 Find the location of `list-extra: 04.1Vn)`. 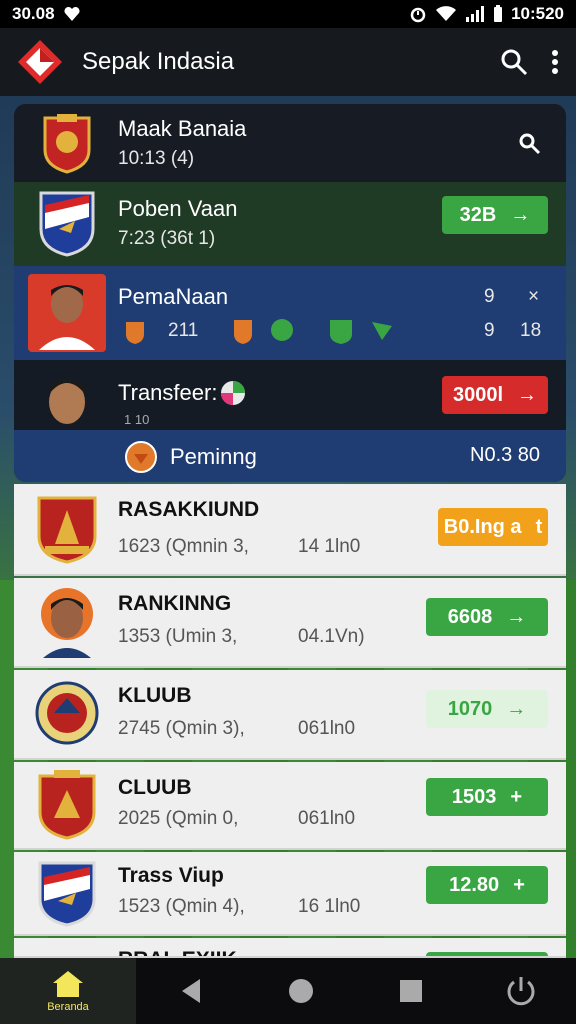

list-extra: 04.1Vn) is located at coordinates (331, 636).